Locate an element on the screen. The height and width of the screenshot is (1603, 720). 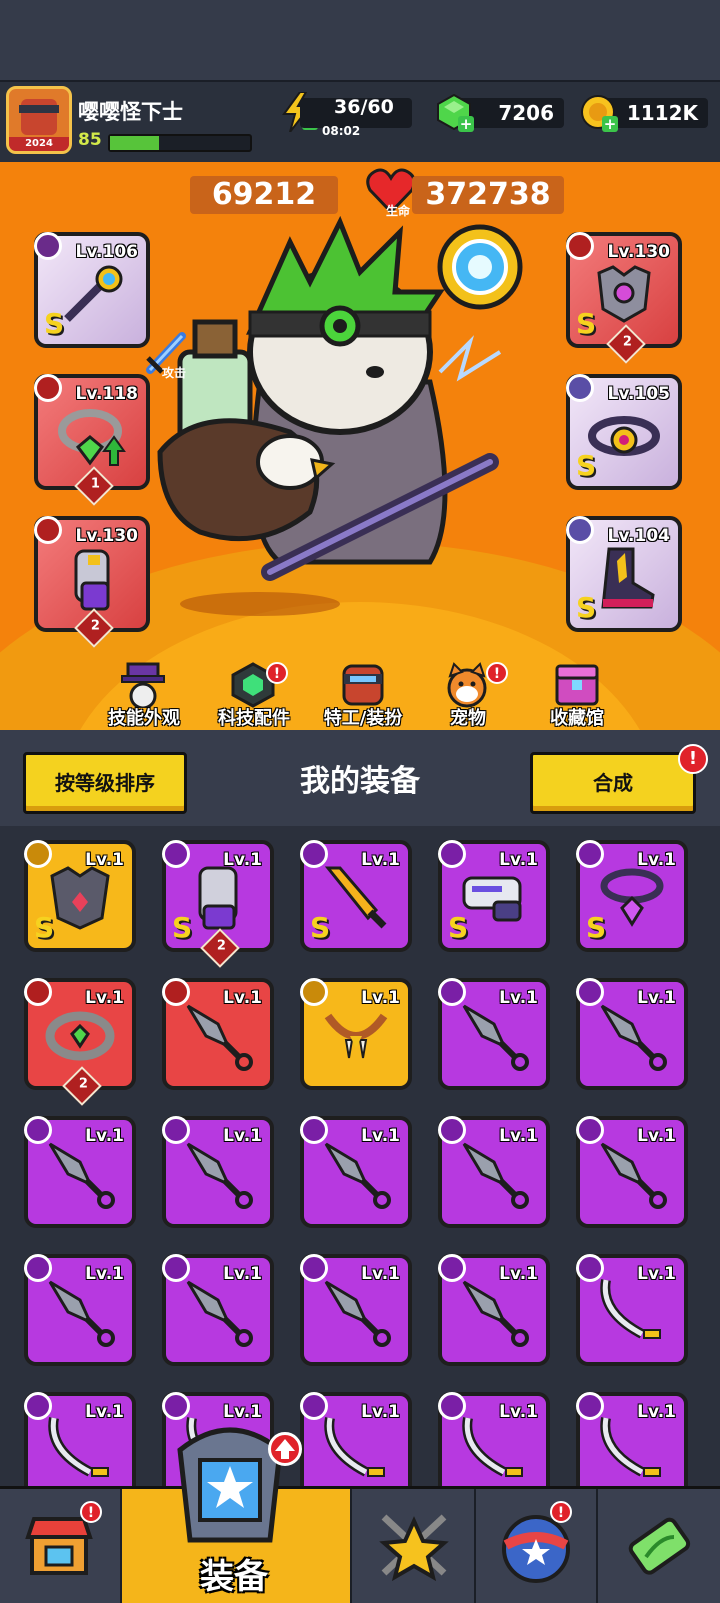
equipped-necklace-slot: Lv.118 1 is located at coordinates (92, 440).